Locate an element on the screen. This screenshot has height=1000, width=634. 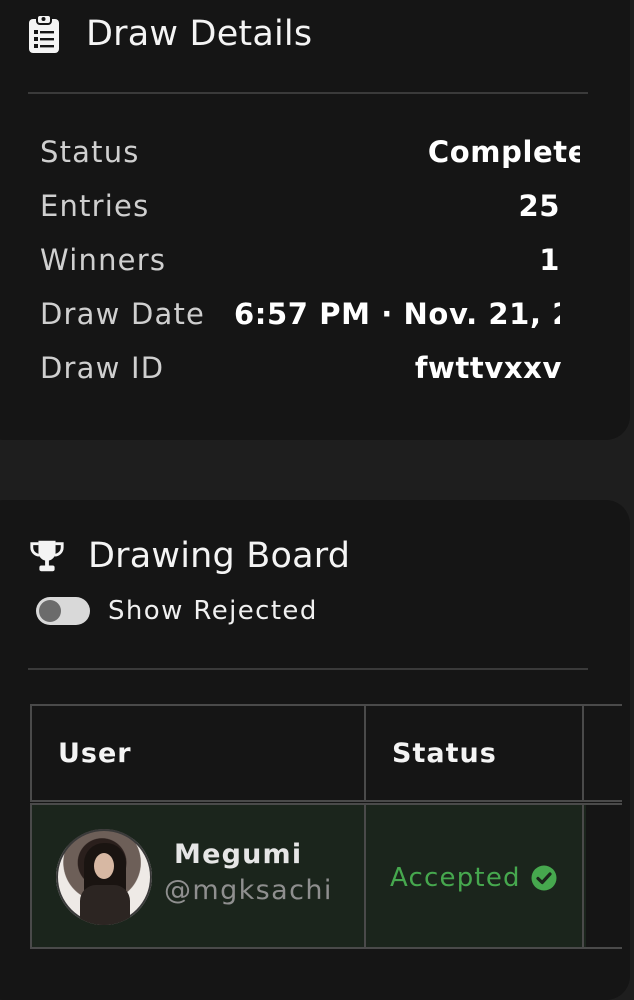
detail-label: Entries is located at coordinates (95, 206).